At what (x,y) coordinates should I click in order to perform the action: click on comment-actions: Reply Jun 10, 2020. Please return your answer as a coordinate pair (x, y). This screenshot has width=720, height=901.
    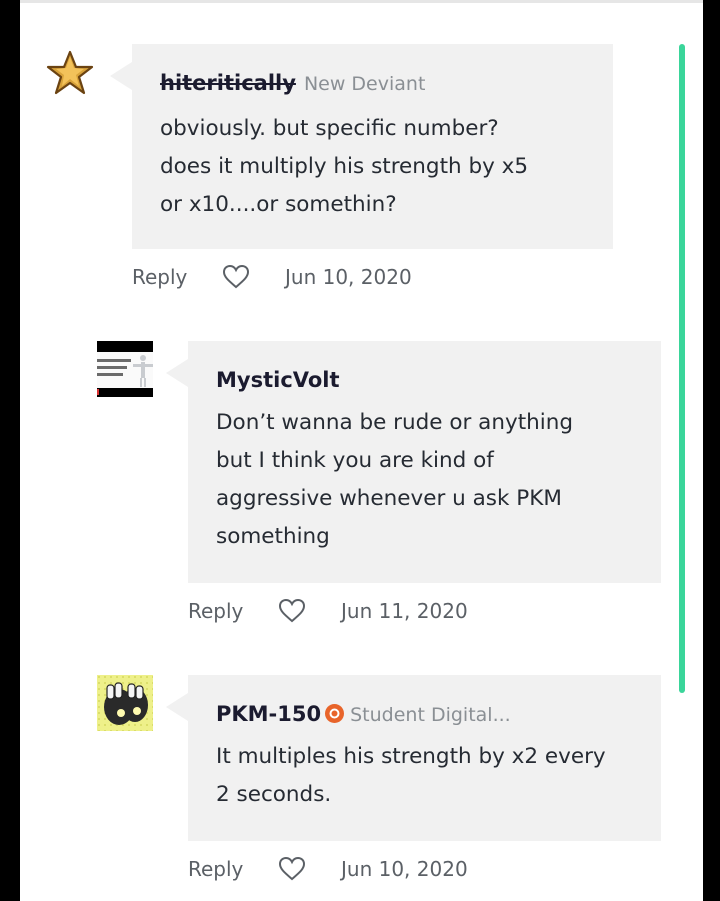
    Looking at the image, I should click on (338, 871).